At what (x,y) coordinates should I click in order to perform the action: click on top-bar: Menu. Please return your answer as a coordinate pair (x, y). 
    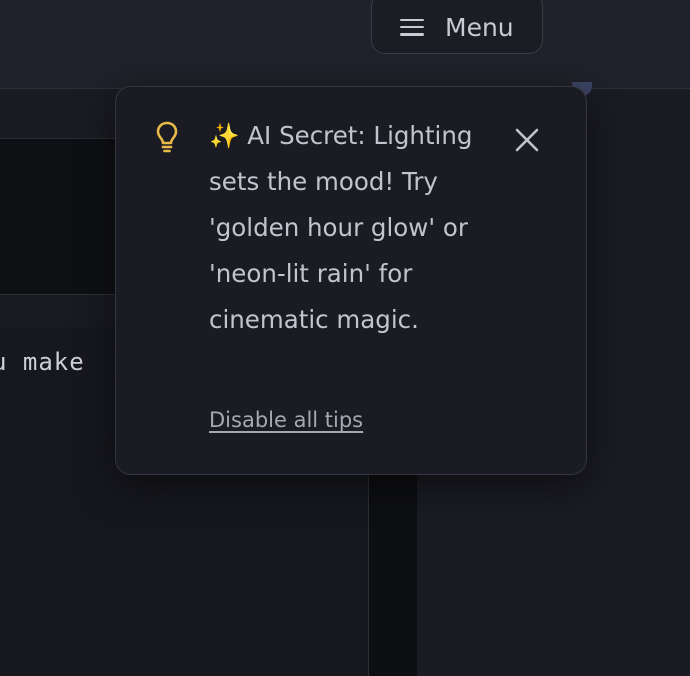
    Looking at the image, I should click on (345, 44).